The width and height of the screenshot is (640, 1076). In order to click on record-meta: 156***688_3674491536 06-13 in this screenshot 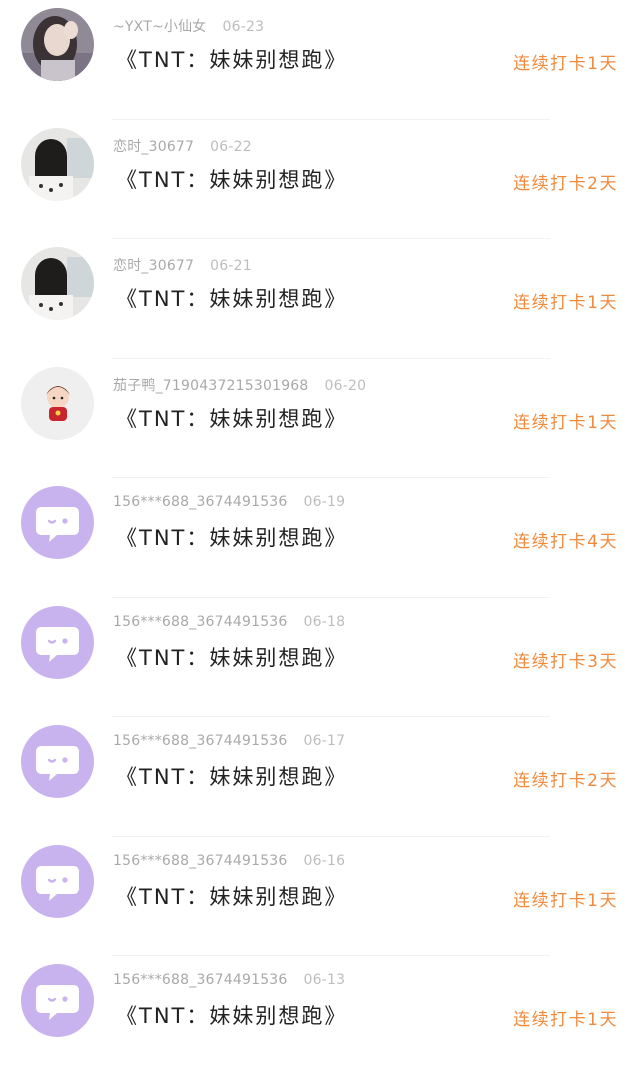, I will do `click(229, 980)`.